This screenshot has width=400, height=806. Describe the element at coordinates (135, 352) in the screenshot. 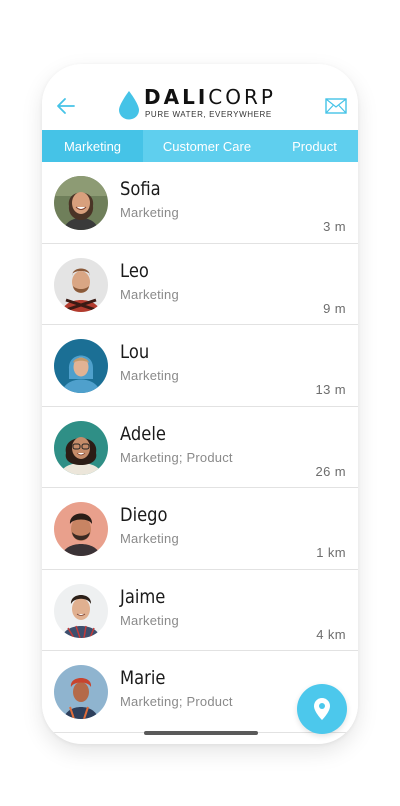

I see `contact-name: Lou` at that location.